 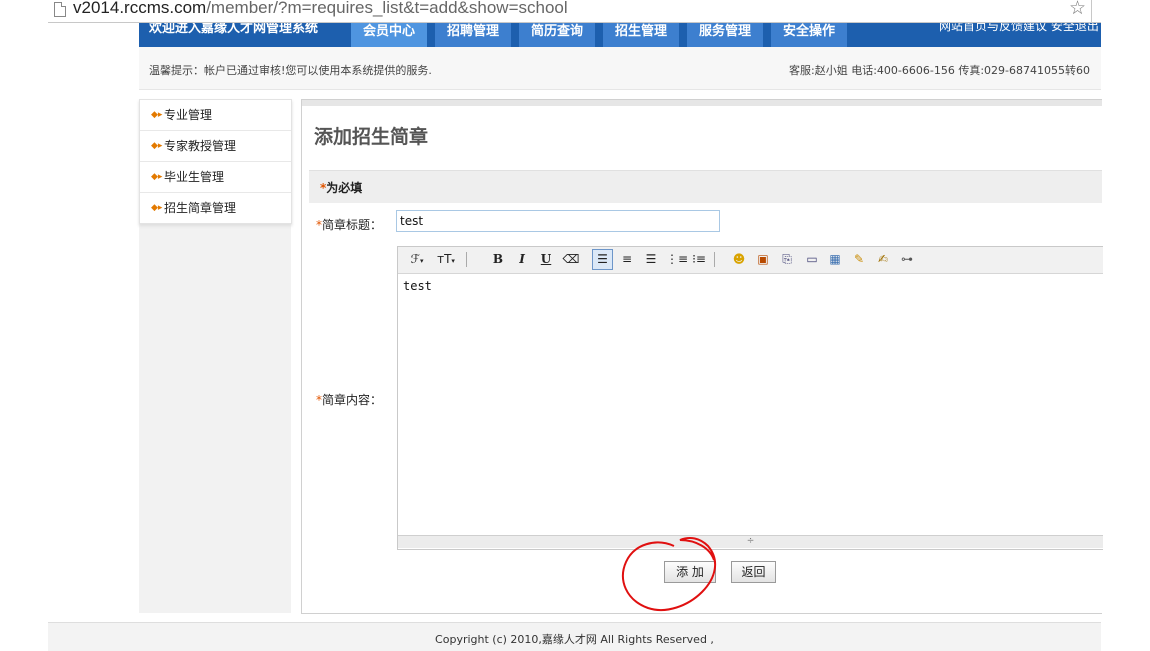 What do you see at coordinates (677, 259) in the screenshot?
I see `ordered-list-icon: ⋮≡` at bounding box center [677, 259].